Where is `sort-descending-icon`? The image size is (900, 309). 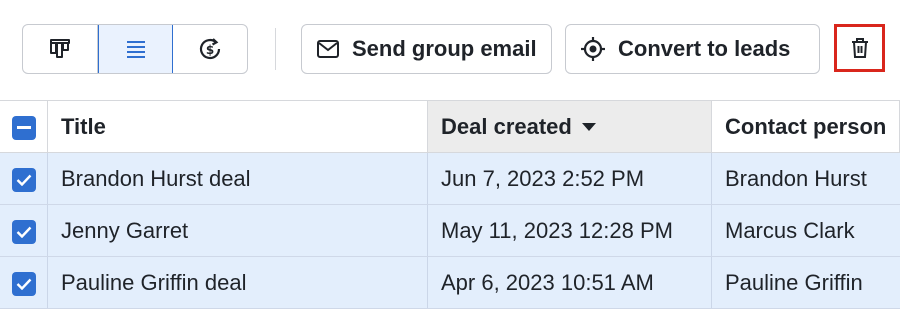 sort-descending-icon is located at coordinates (588, 126).